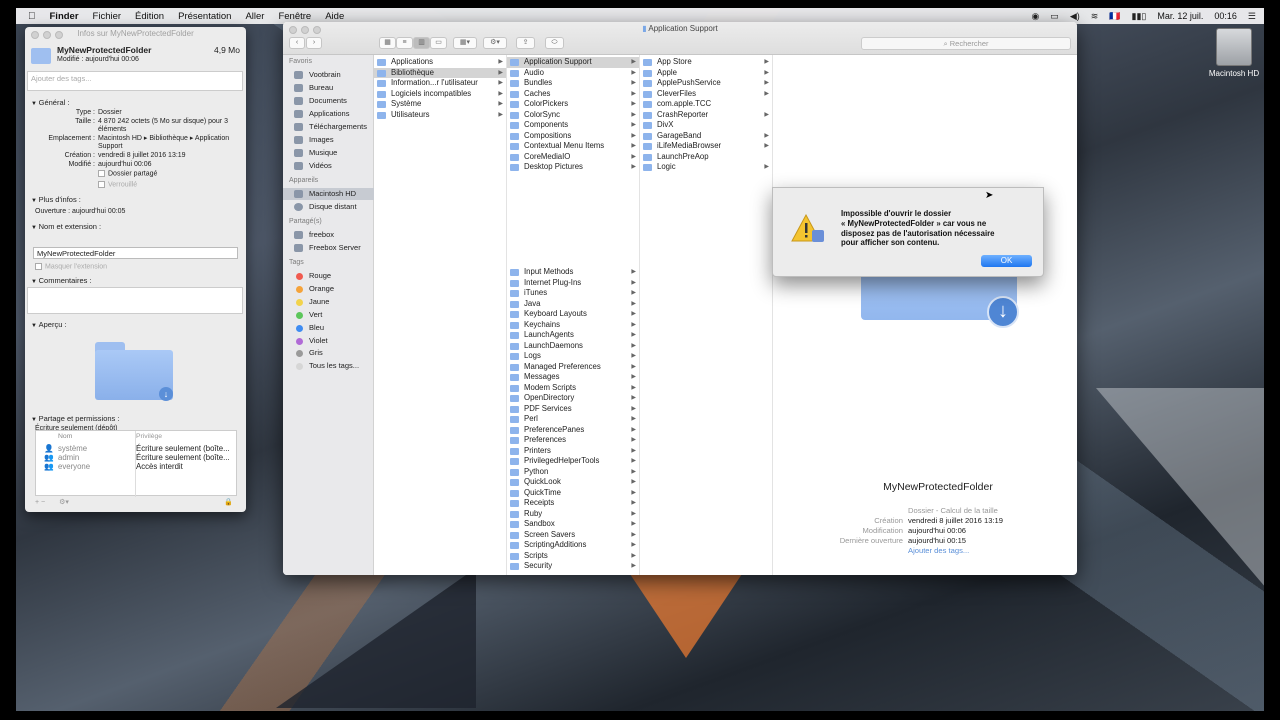  I want to click on list-item: Contextual Menu Items ▶, so click(573, 146).